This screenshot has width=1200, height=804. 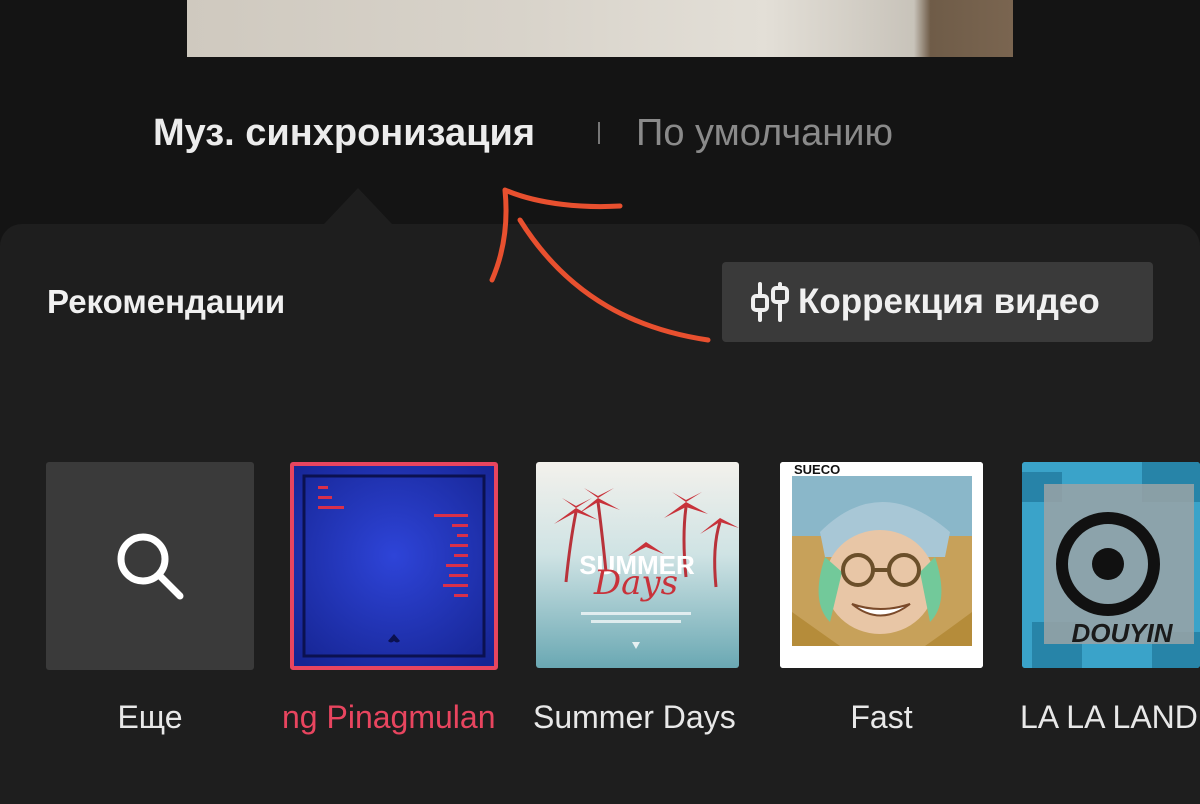 What do you see at coordinates (881, 717) in the screenshot?
I see `track-label-fast: Fast` at bounding box center [881, 717].